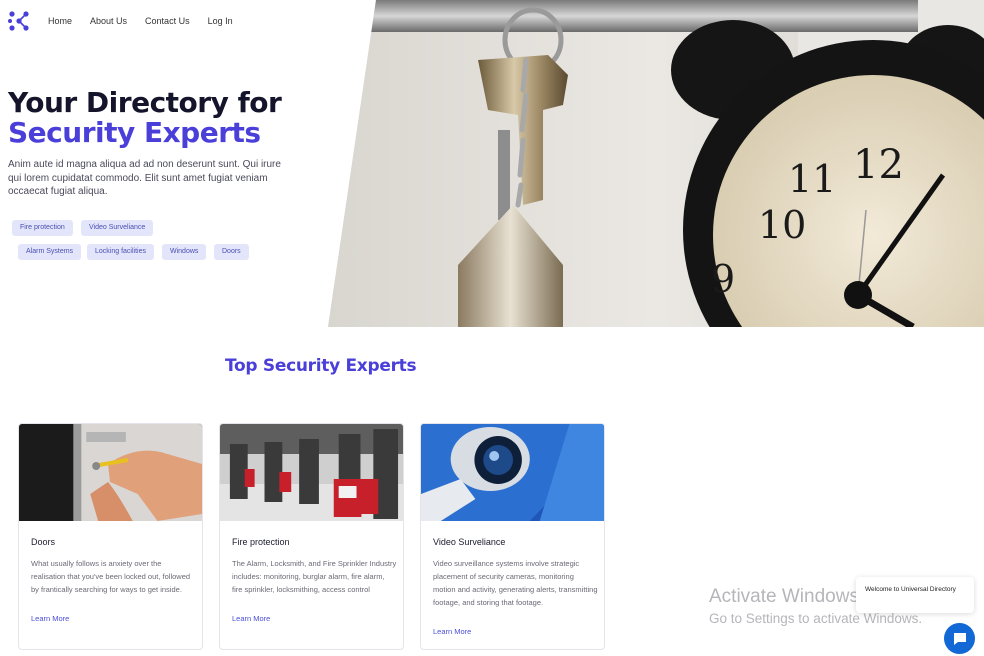 Image resolution: width=984 pixels, height=656 pixels. What do you see at coordinates (311, 472) in the screenshot?
I see `card-fire-protection-image` at bounding box center [311, 472].